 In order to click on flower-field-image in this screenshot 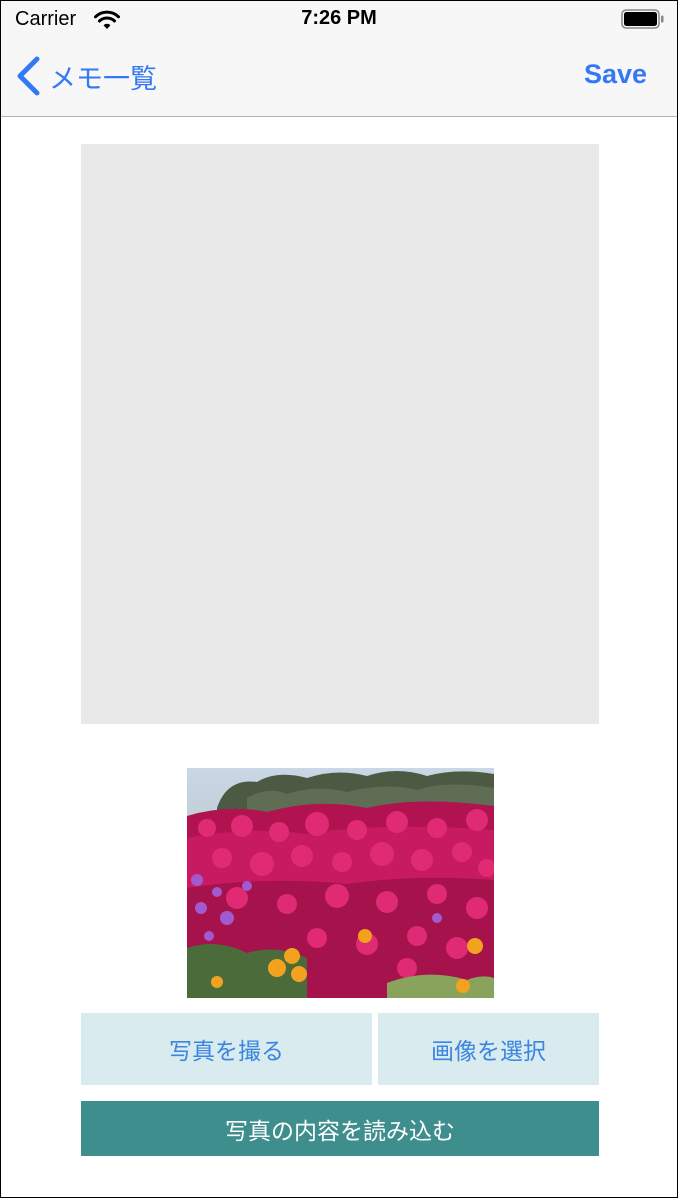, I will do `click(340, 883)`.